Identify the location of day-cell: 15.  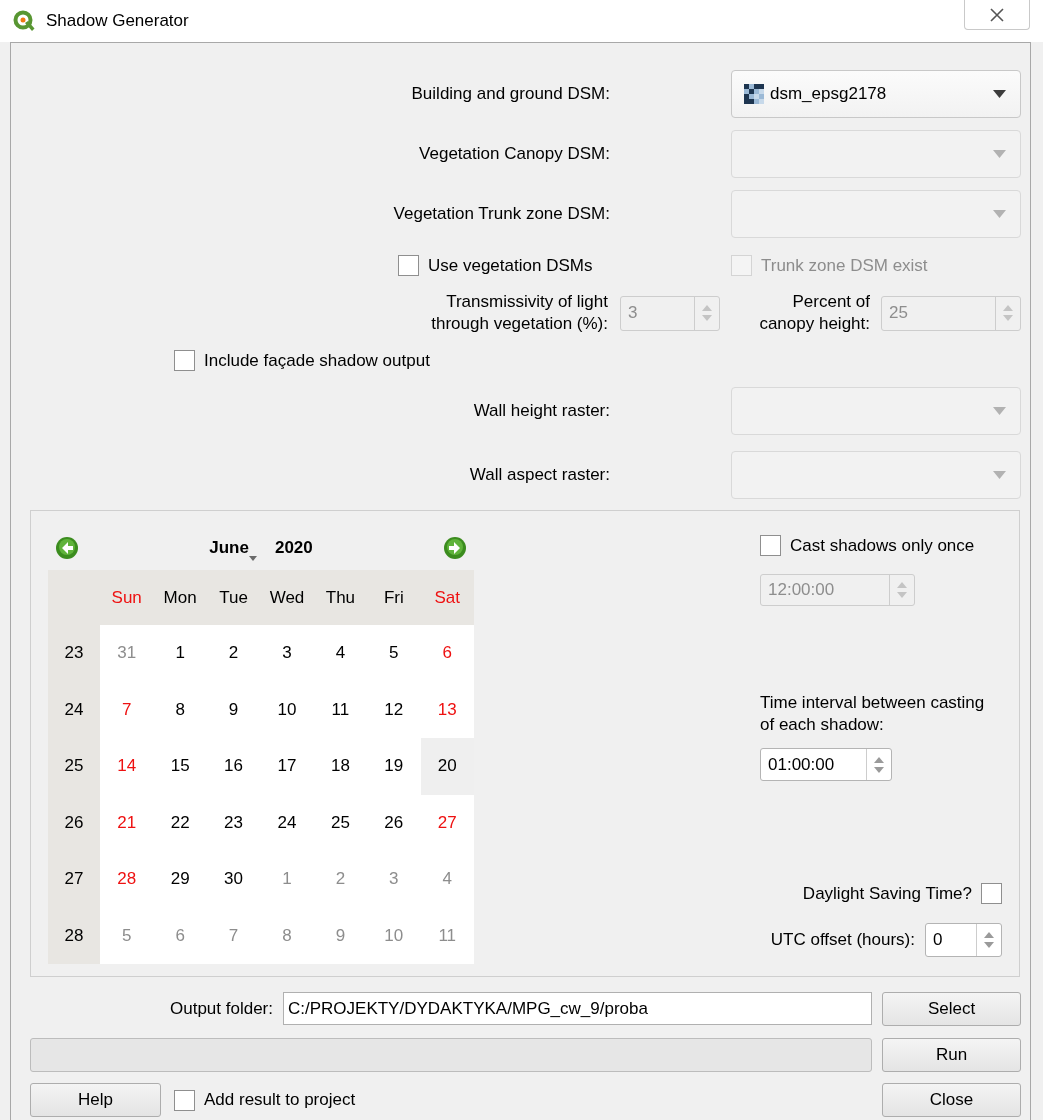
(180, 766).